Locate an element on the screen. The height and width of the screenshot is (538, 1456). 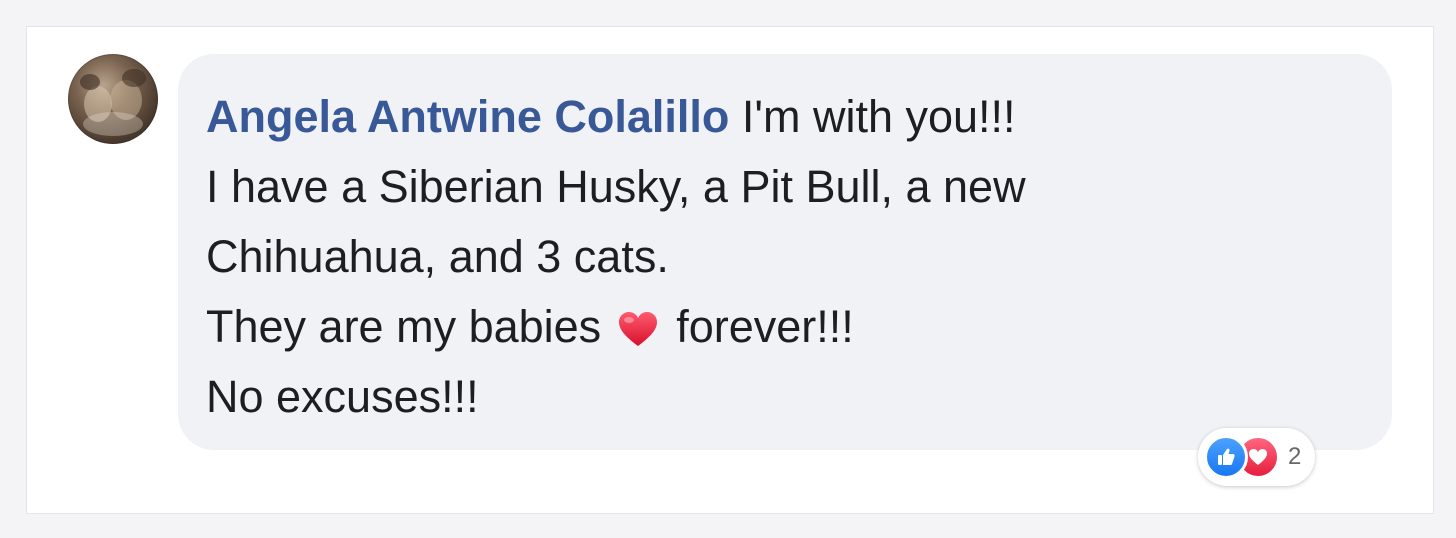
heart-emoji-icon is located at coordinates (638, 323).